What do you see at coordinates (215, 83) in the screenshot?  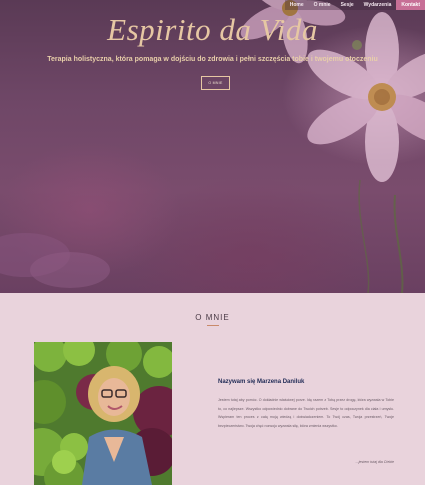 I see `o-mnie-button: O MNIE` at bounding box center [215, 83].